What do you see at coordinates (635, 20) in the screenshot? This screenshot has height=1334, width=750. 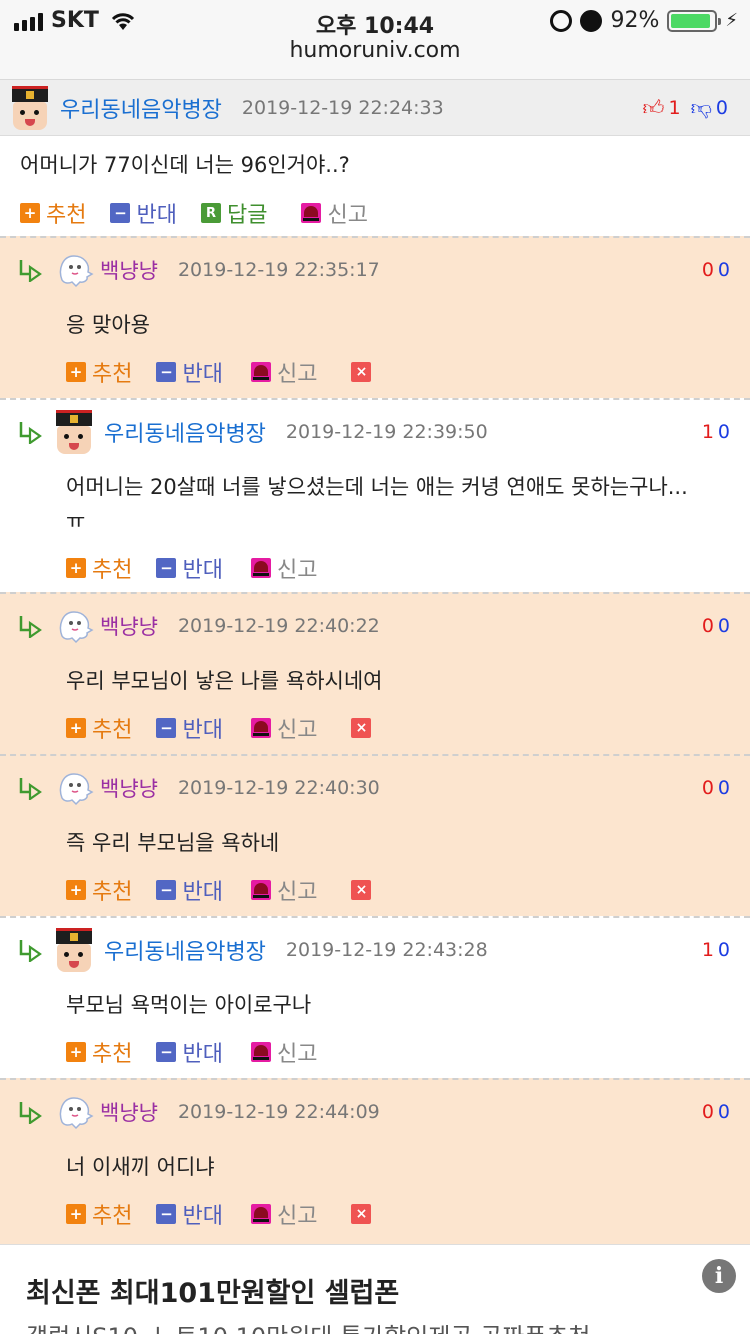 I see `battery-percent: 92%` at bounding box center [635, 20].